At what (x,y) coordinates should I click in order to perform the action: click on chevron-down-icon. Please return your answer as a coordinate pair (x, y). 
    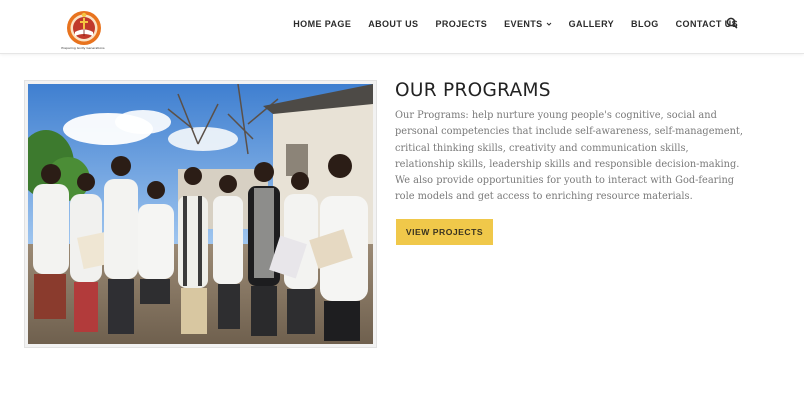
    Looking at the image, I should click on (548, 24).